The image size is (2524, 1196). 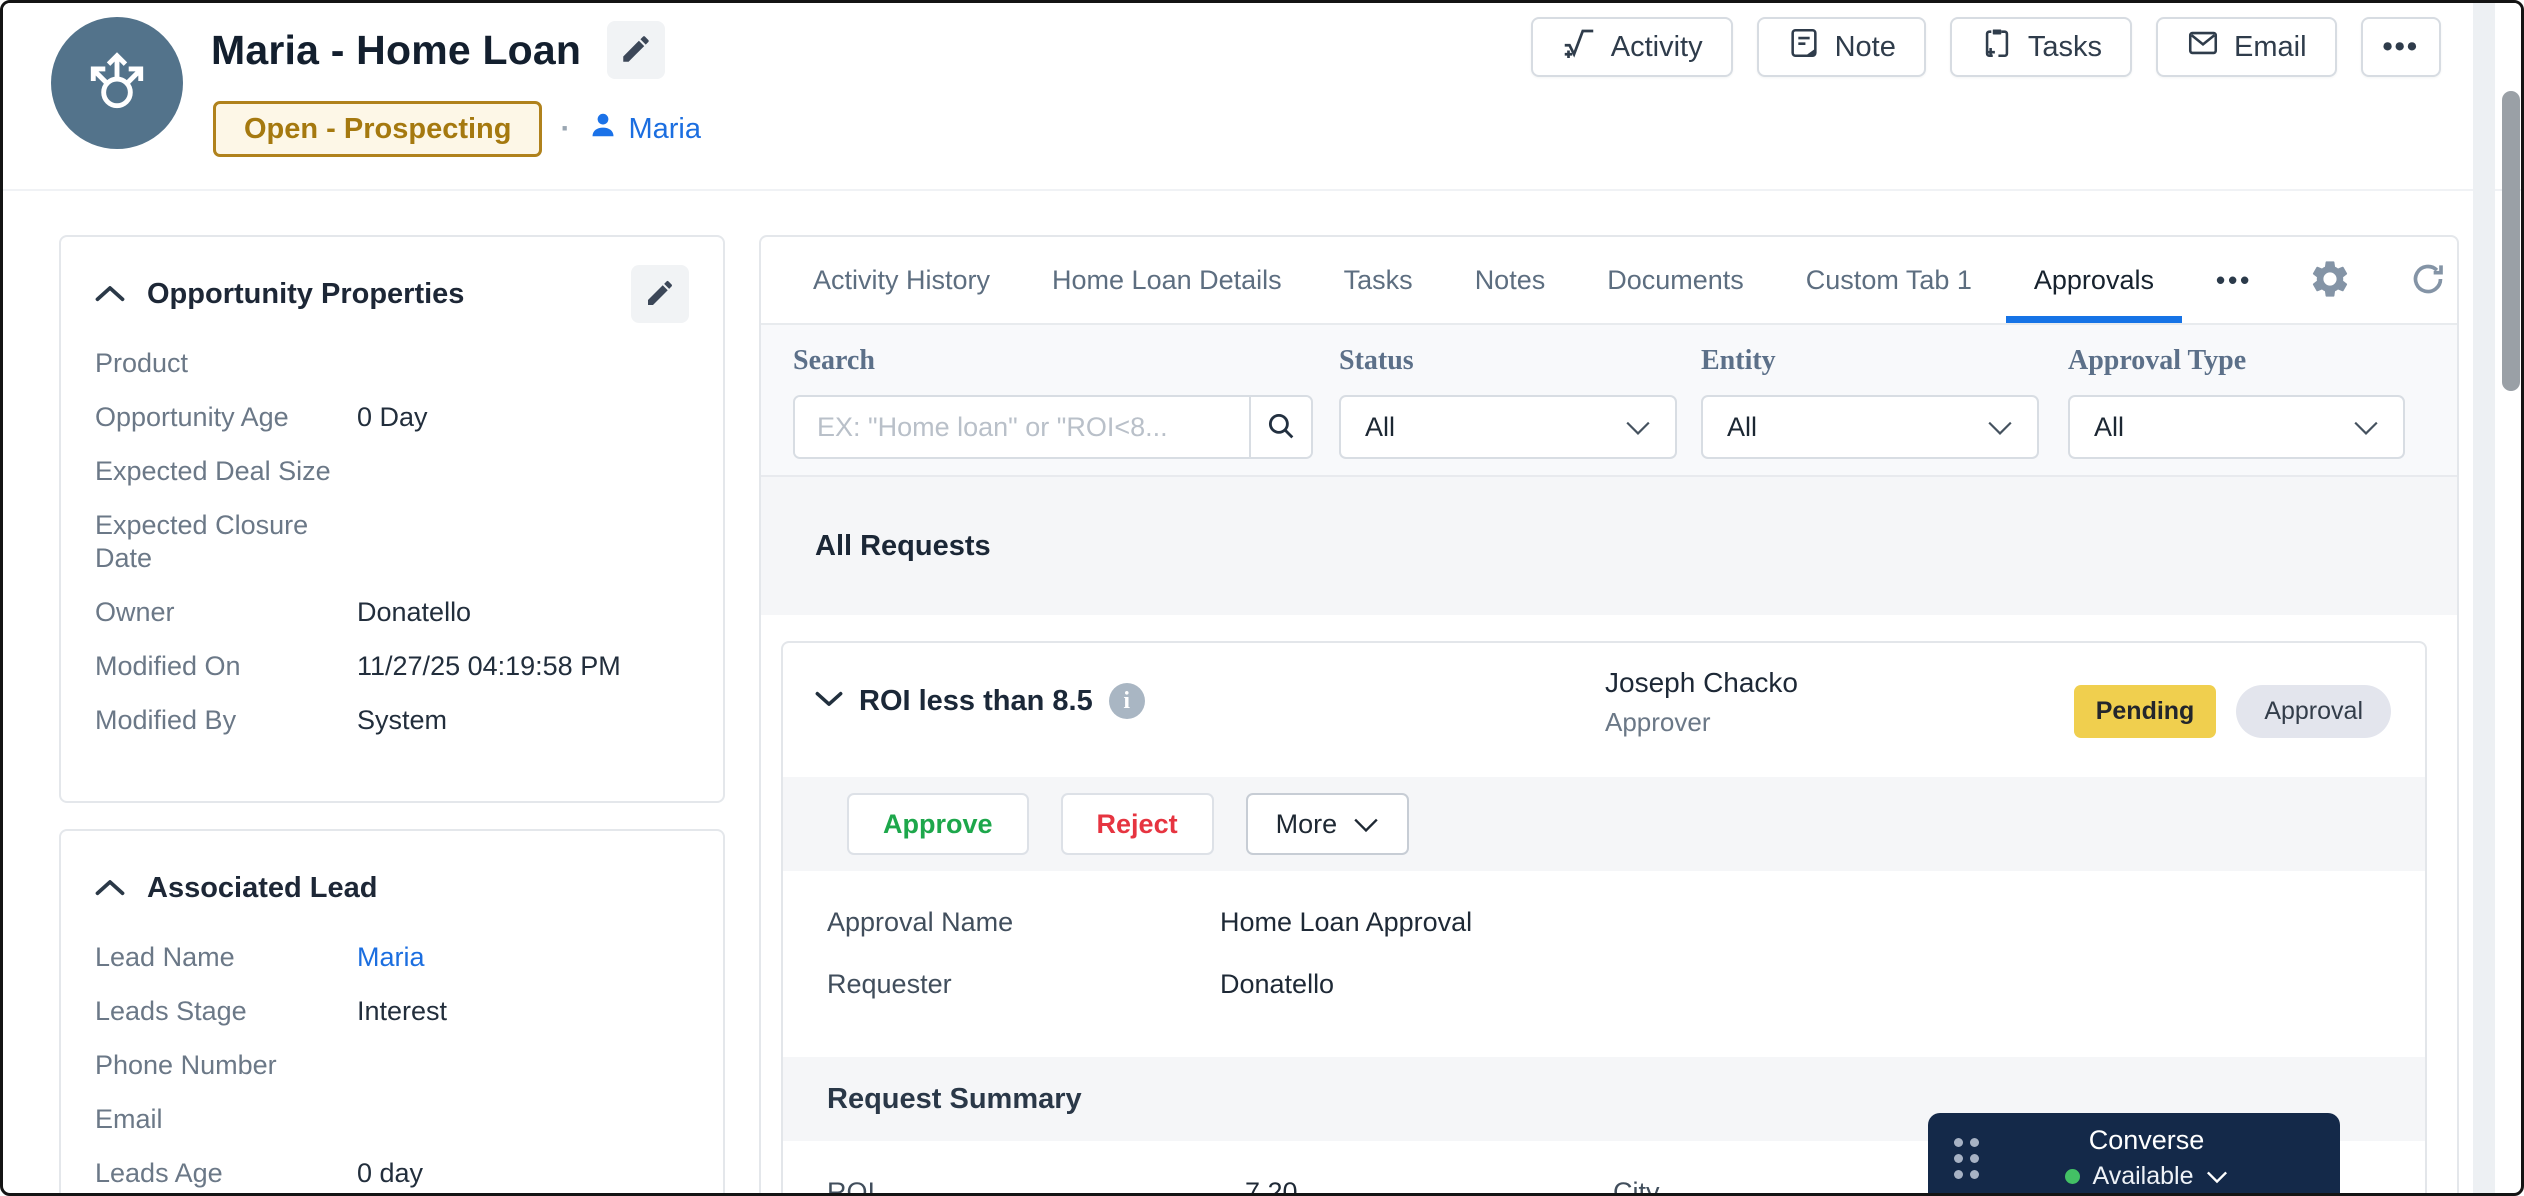 I want to click on tab-documents: Documents, so click(x=1675, y=280).